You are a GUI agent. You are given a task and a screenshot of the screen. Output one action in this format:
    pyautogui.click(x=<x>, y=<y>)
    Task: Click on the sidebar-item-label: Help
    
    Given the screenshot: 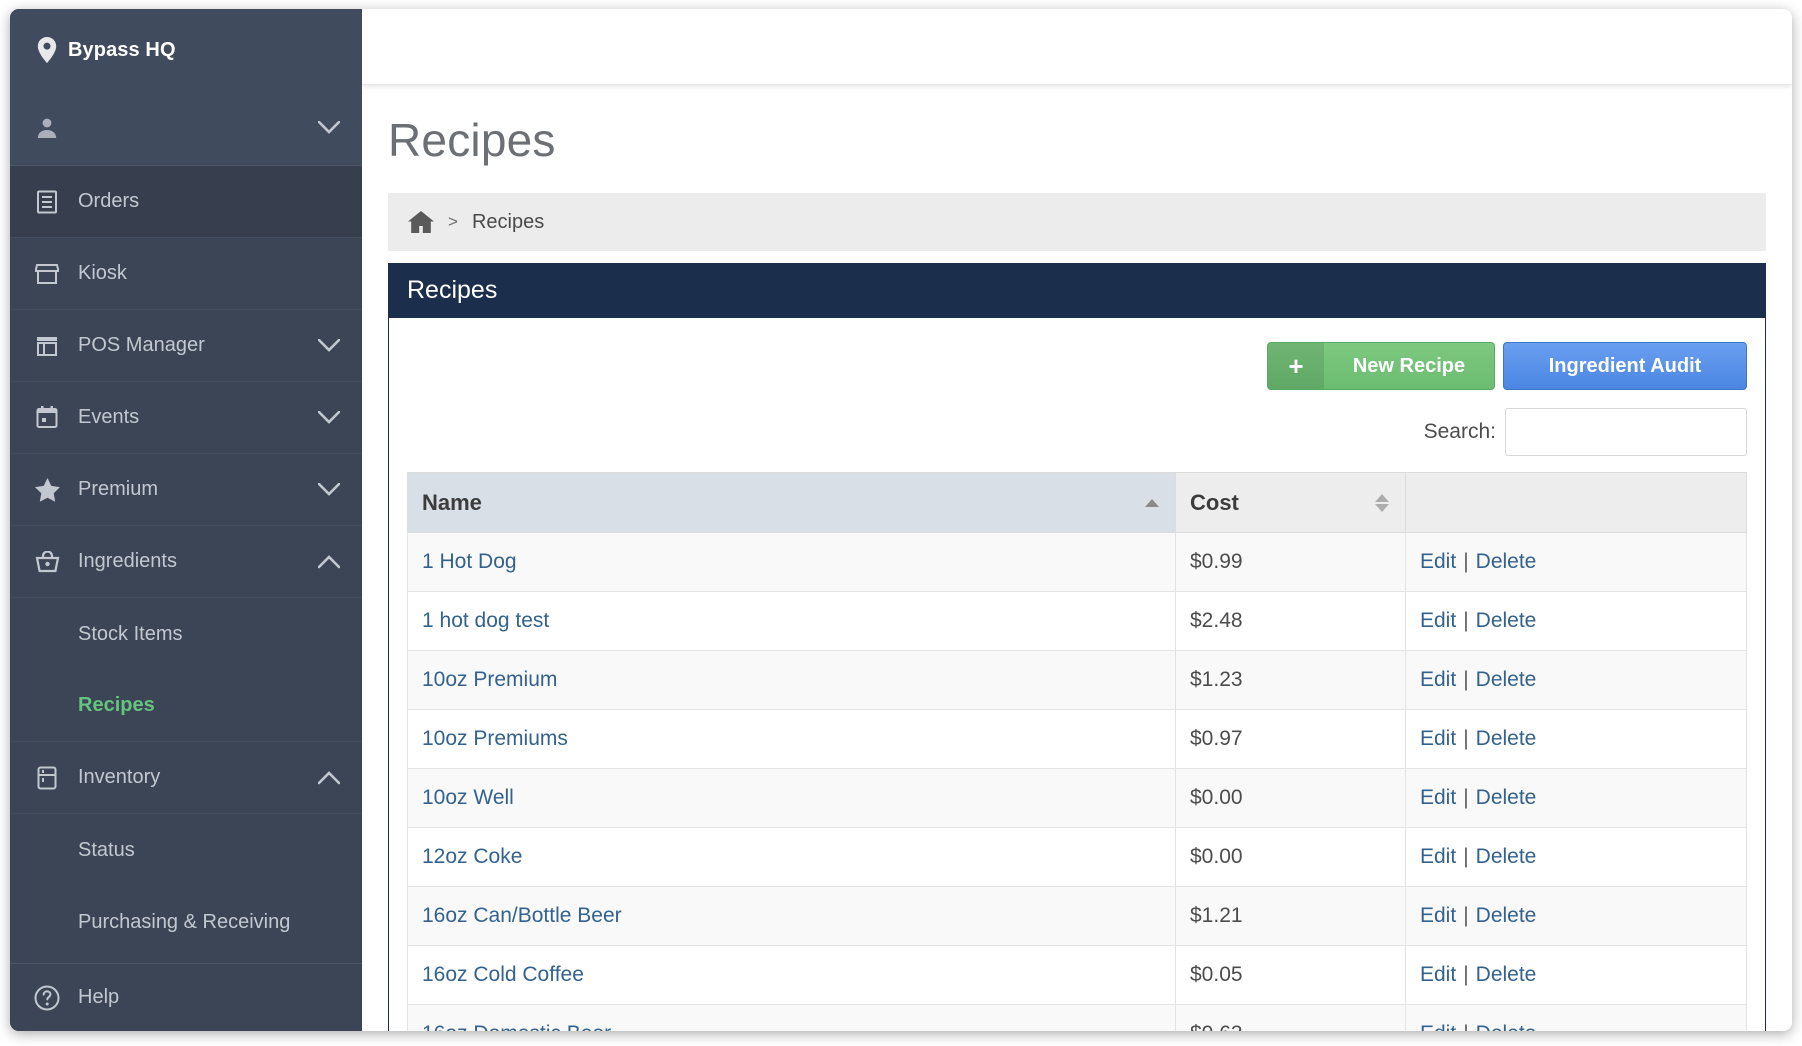 What is the action you would take?
    pyautogui.click(x=99, y=997)
    